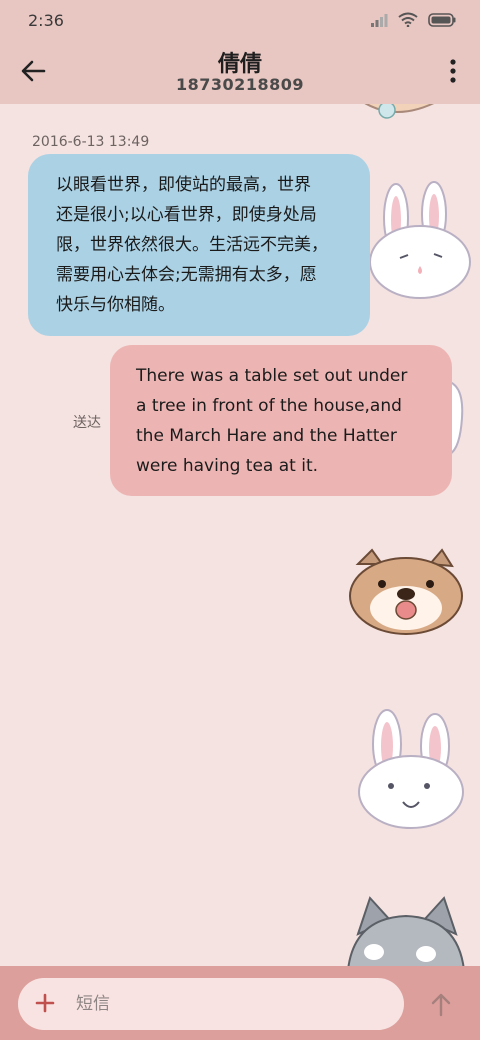  Describe the element at coordinates (87, 423) in the screenshot. I see `delivery-status: 送达` at that location.